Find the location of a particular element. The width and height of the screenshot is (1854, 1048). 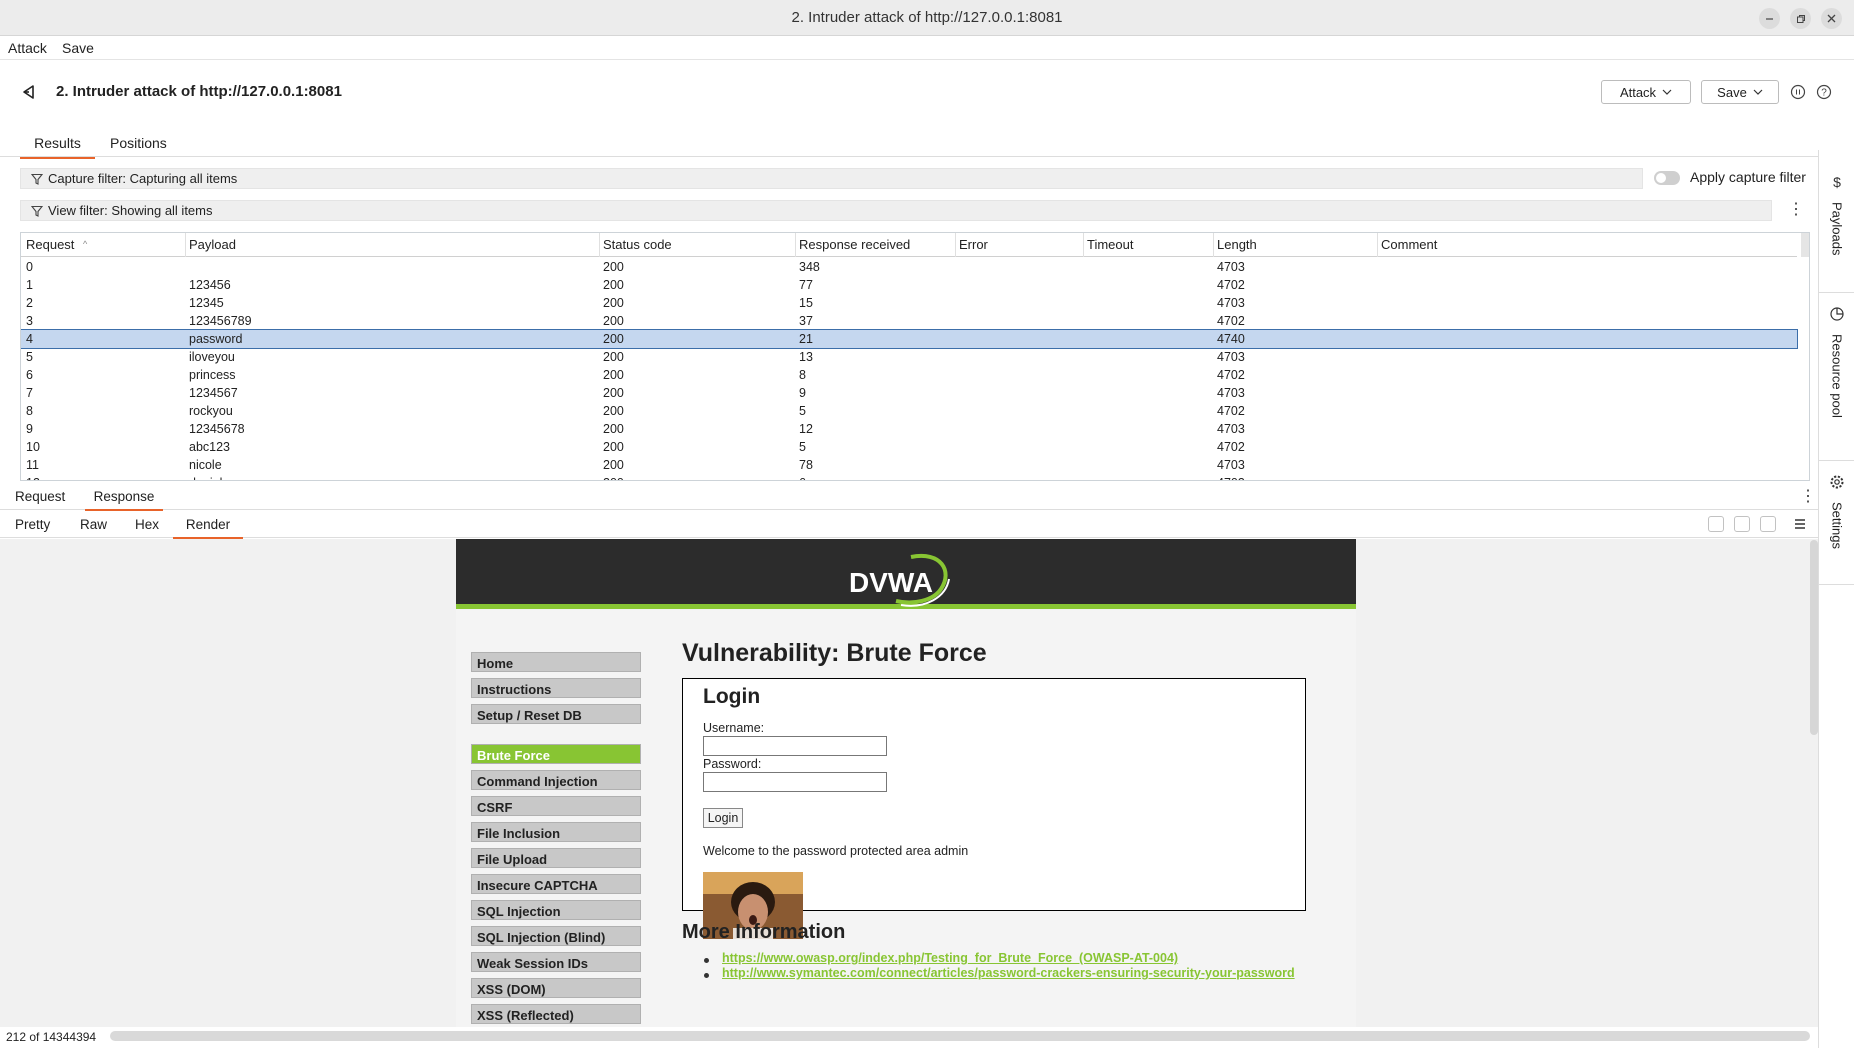

table-cell: 12345 is located at coordinates (206, 303).